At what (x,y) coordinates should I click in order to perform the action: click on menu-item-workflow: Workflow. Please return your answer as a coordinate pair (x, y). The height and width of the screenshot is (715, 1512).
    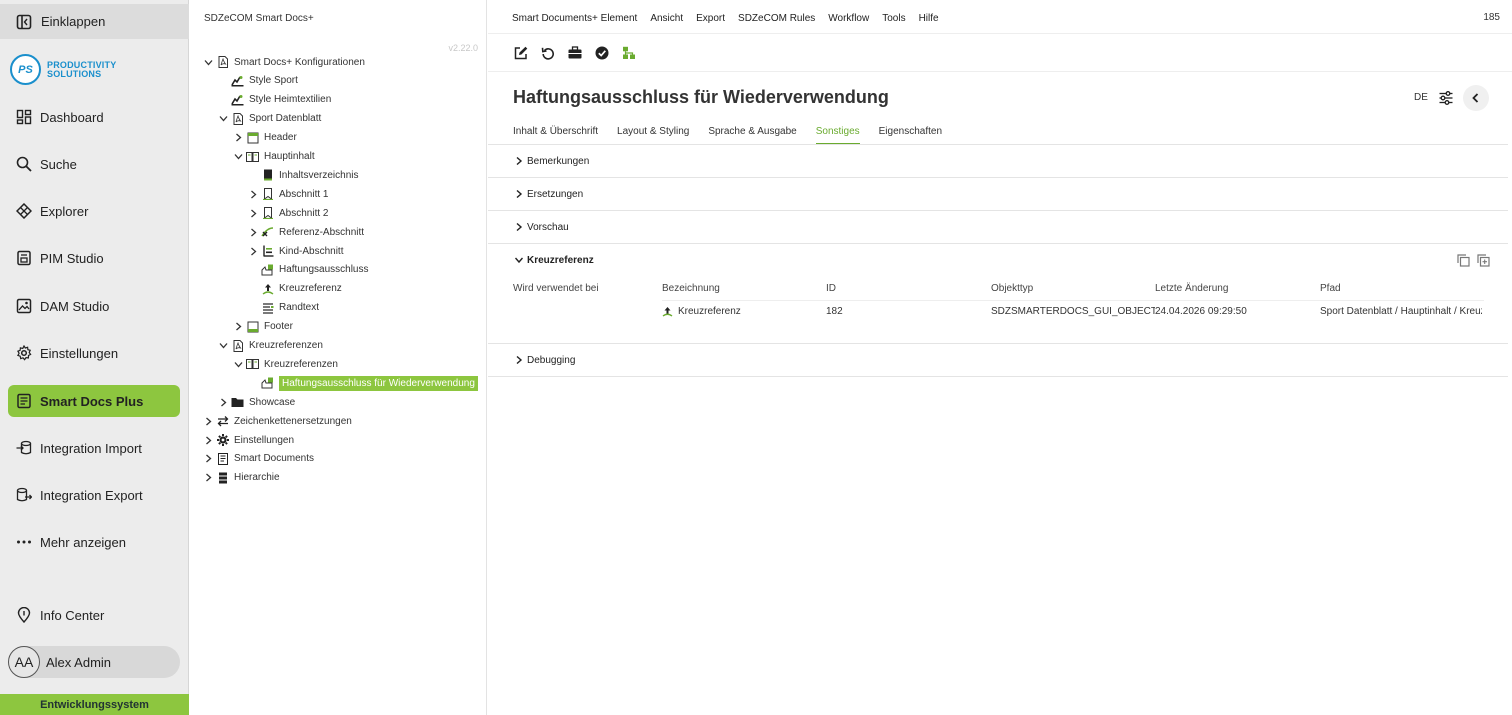
    Looking at the image, I should click on (848, 18).